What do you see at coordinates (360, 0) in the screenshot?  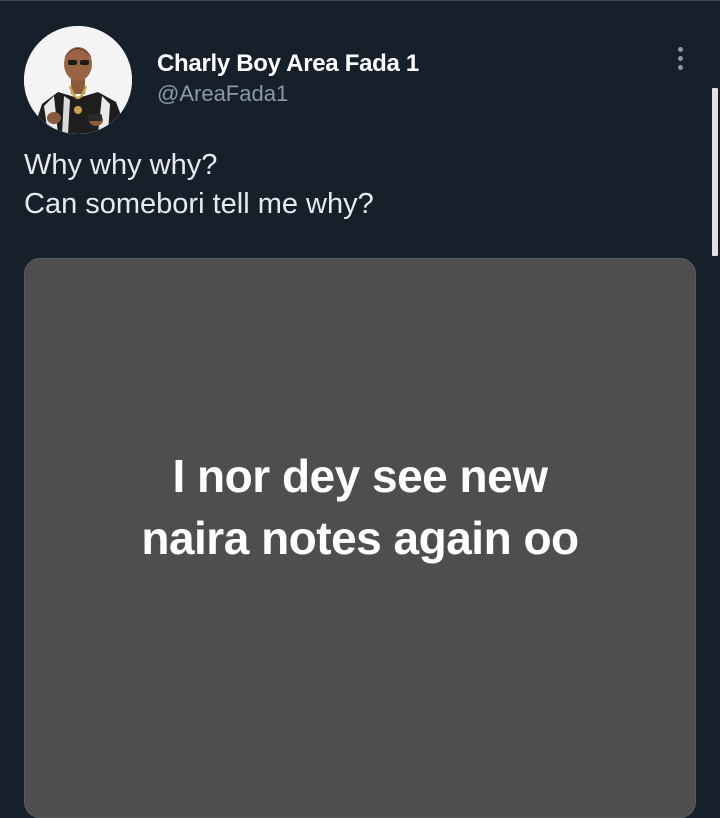 I see `divider` at bounding box center [360, 0].